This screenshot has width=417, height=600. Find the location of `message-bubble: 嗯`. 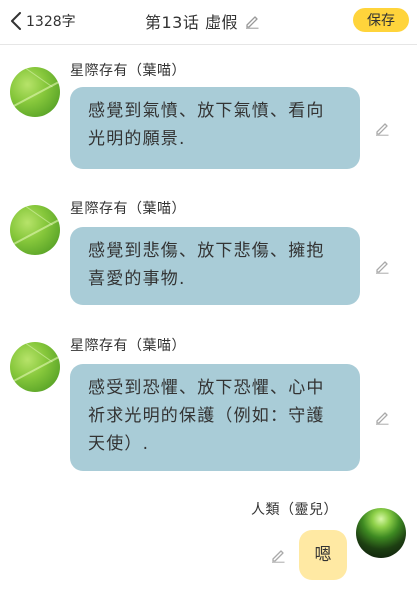

message-bubble: 嗯 is located at coordinates (323, 555).